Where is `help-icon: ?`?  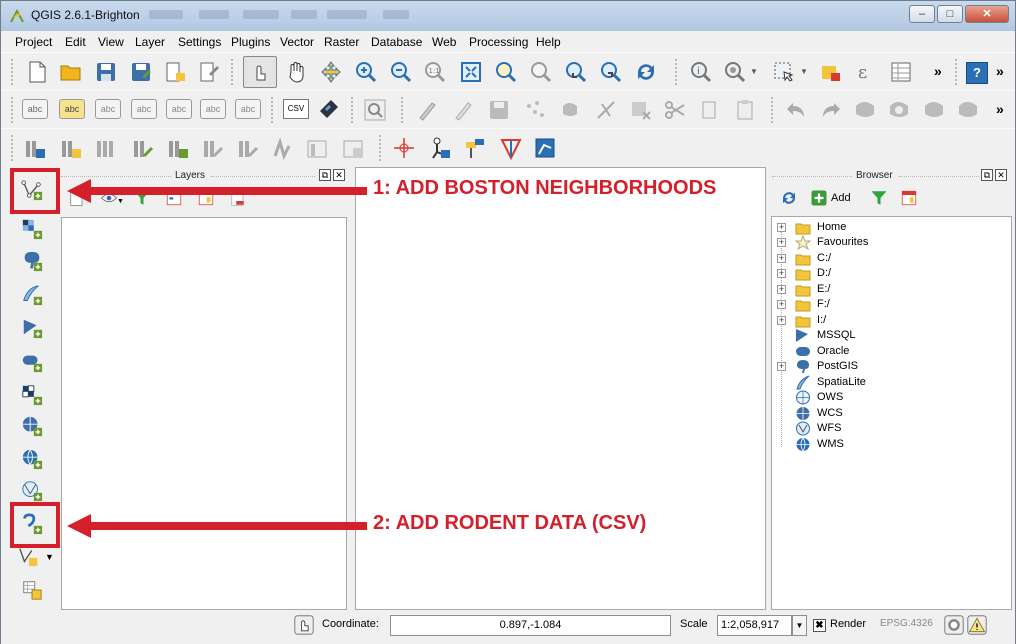 help-icon: ? is located at coordinates (977, 73).